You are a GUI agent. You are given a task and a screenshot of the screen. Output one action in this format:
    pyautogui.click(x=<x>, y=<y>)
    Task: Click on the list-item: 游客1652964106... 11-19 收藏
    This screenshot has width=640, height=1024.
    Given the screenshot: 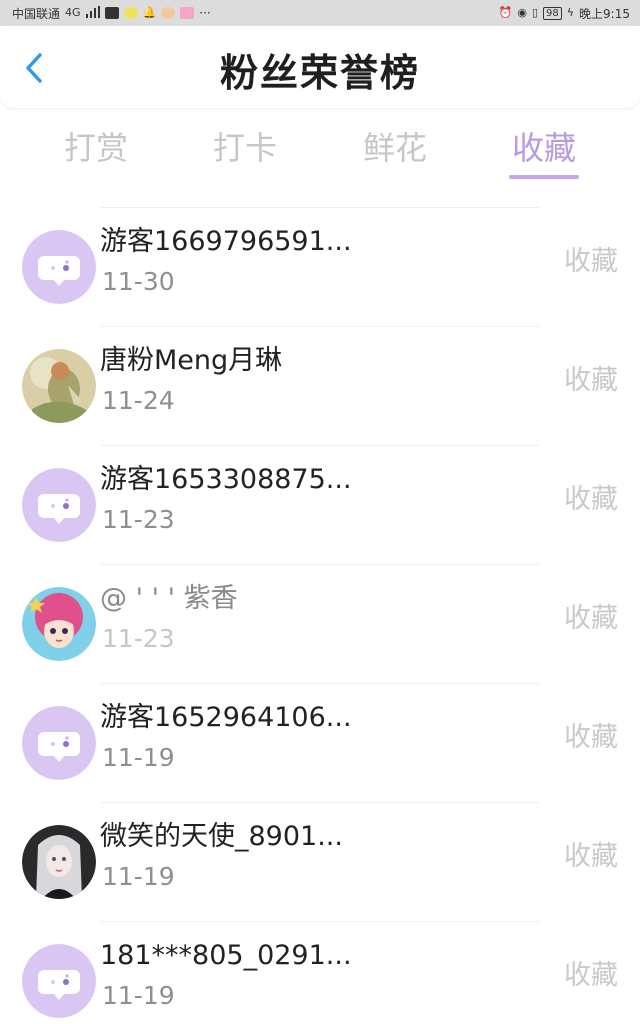 What is the action you would take?
    pyautogui.click(x=320, y=743)
    